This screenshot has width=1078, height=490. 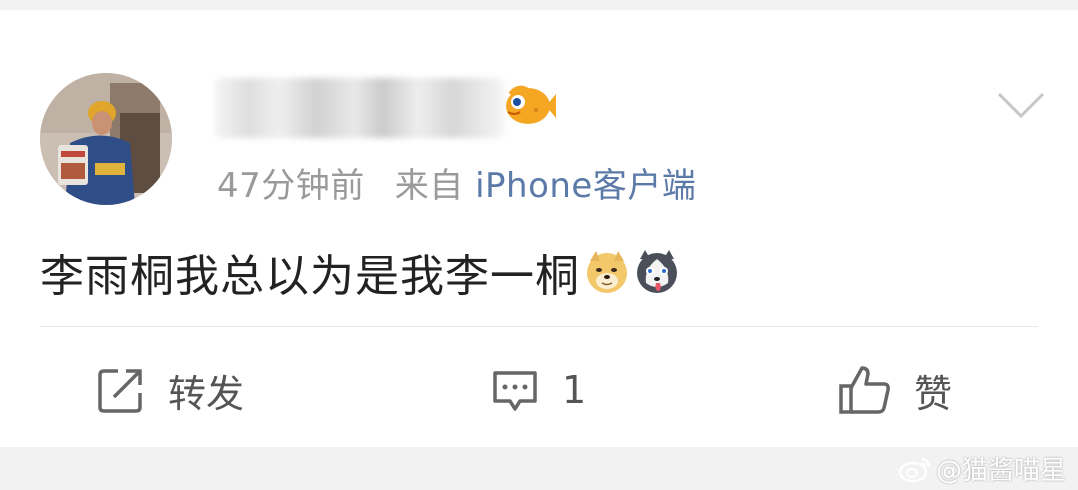 What do you see at coordinates (106, 139) in the screenshot?
I see `avatar` at bounding box center [106, 139].